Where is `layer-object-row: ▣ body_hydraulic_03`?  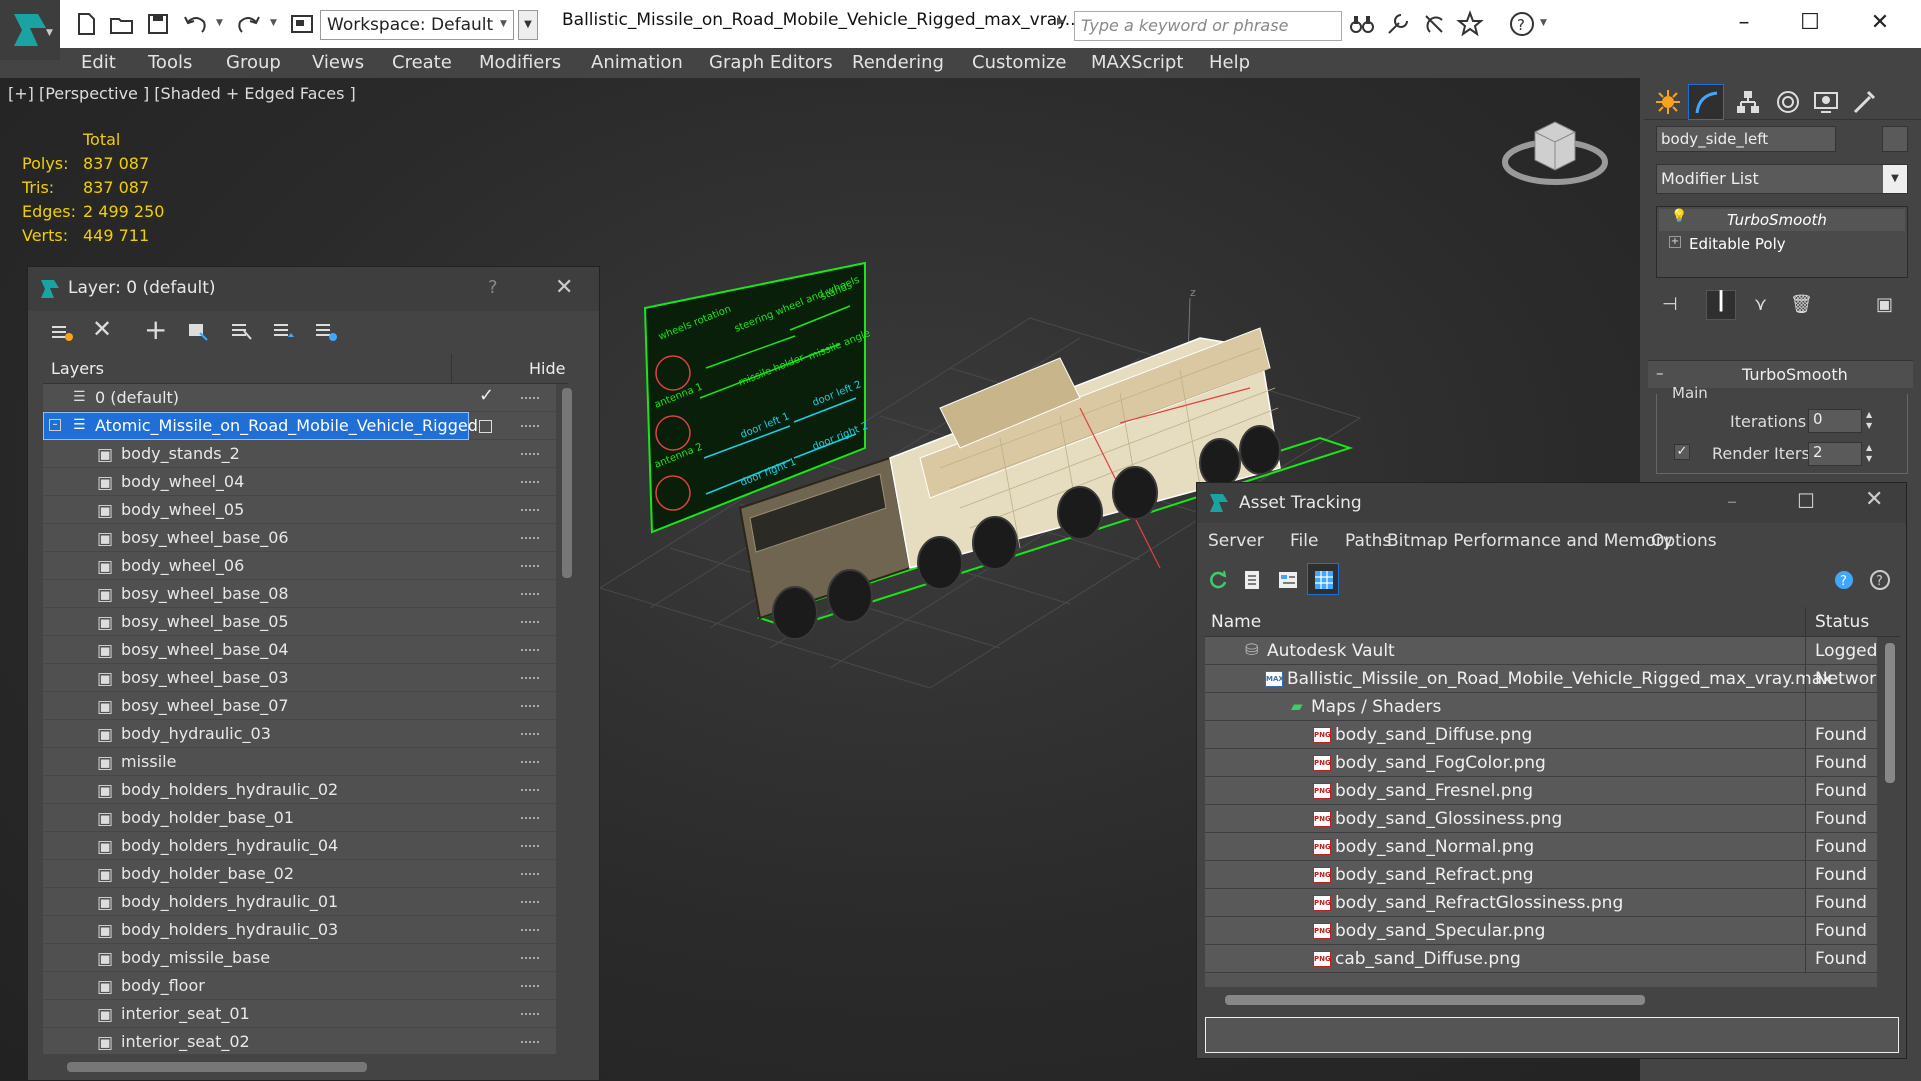 layer-object-row: ▣ body_hydraulic_03 is located at coordinates (299, 734).